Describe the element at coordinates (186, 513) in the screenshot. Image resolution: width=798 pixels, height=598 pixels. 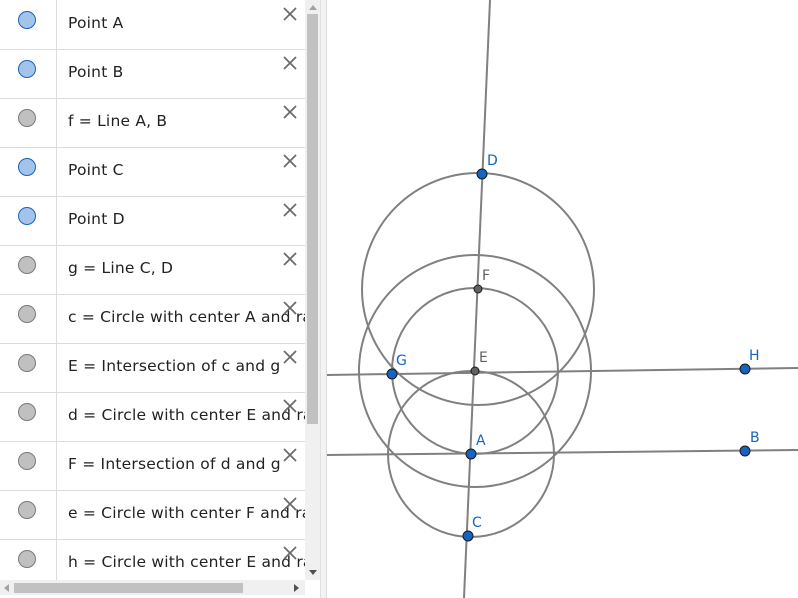
I see `algebra-item-label: e = Circle with center F and ra` at that location.